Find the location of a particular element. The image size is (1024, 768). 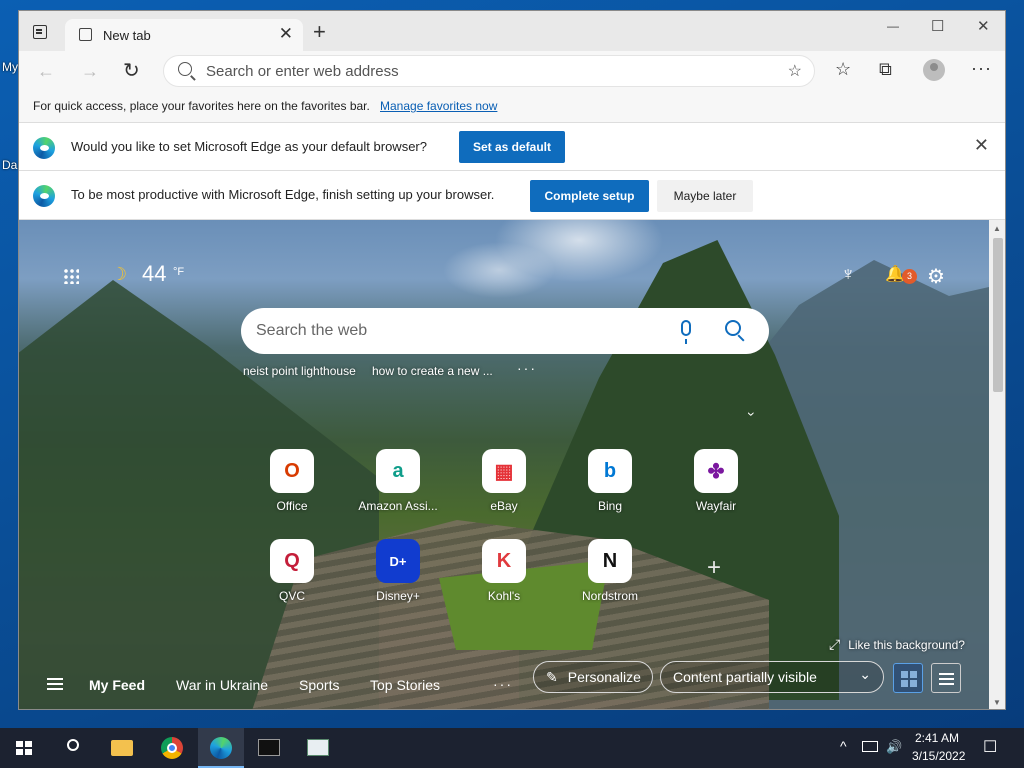

set-as-default-button: Set as default is located at coordinates (512, 147).